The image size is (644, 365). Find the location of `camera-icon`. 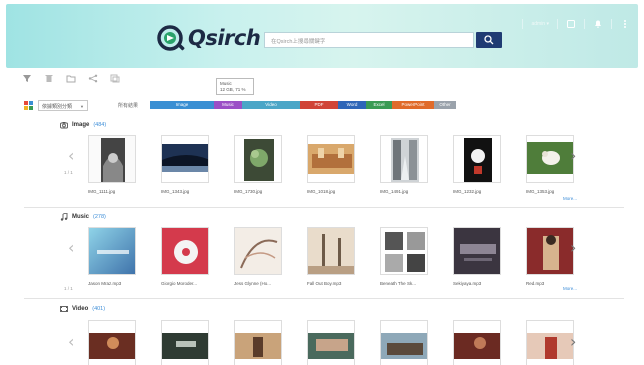

camera-icon is located at coordinates (64, 125).